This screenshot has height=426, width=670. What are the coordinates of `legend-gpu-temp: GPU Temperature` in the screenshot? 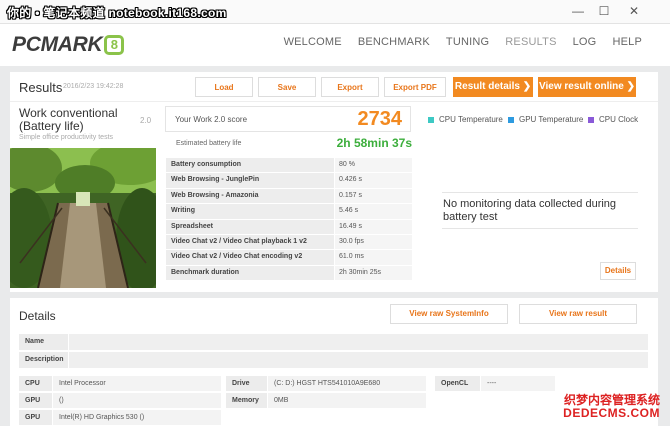 It's located at (545, 119).